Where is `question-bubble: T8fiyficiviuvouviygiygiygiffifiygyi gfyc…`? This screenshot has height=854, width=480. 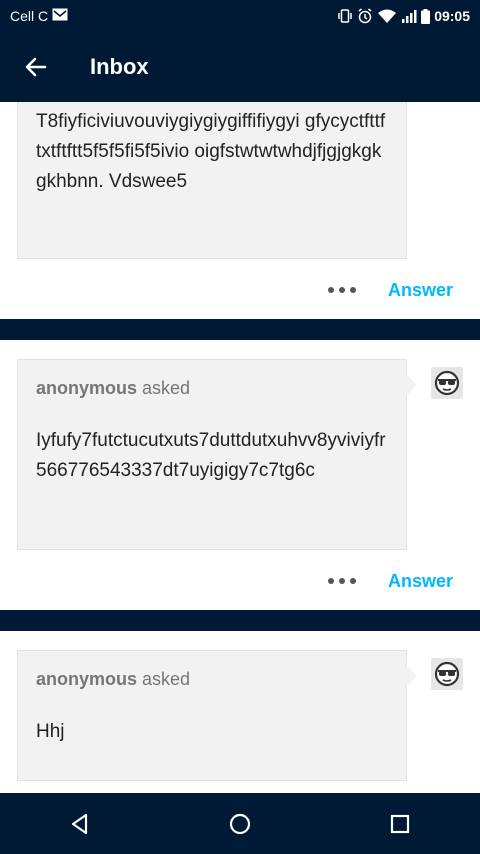 question-bubble: T8fiyficiviuvouviygiygiygiffifiygyi gfyc… is located at coordinates (212, 180).